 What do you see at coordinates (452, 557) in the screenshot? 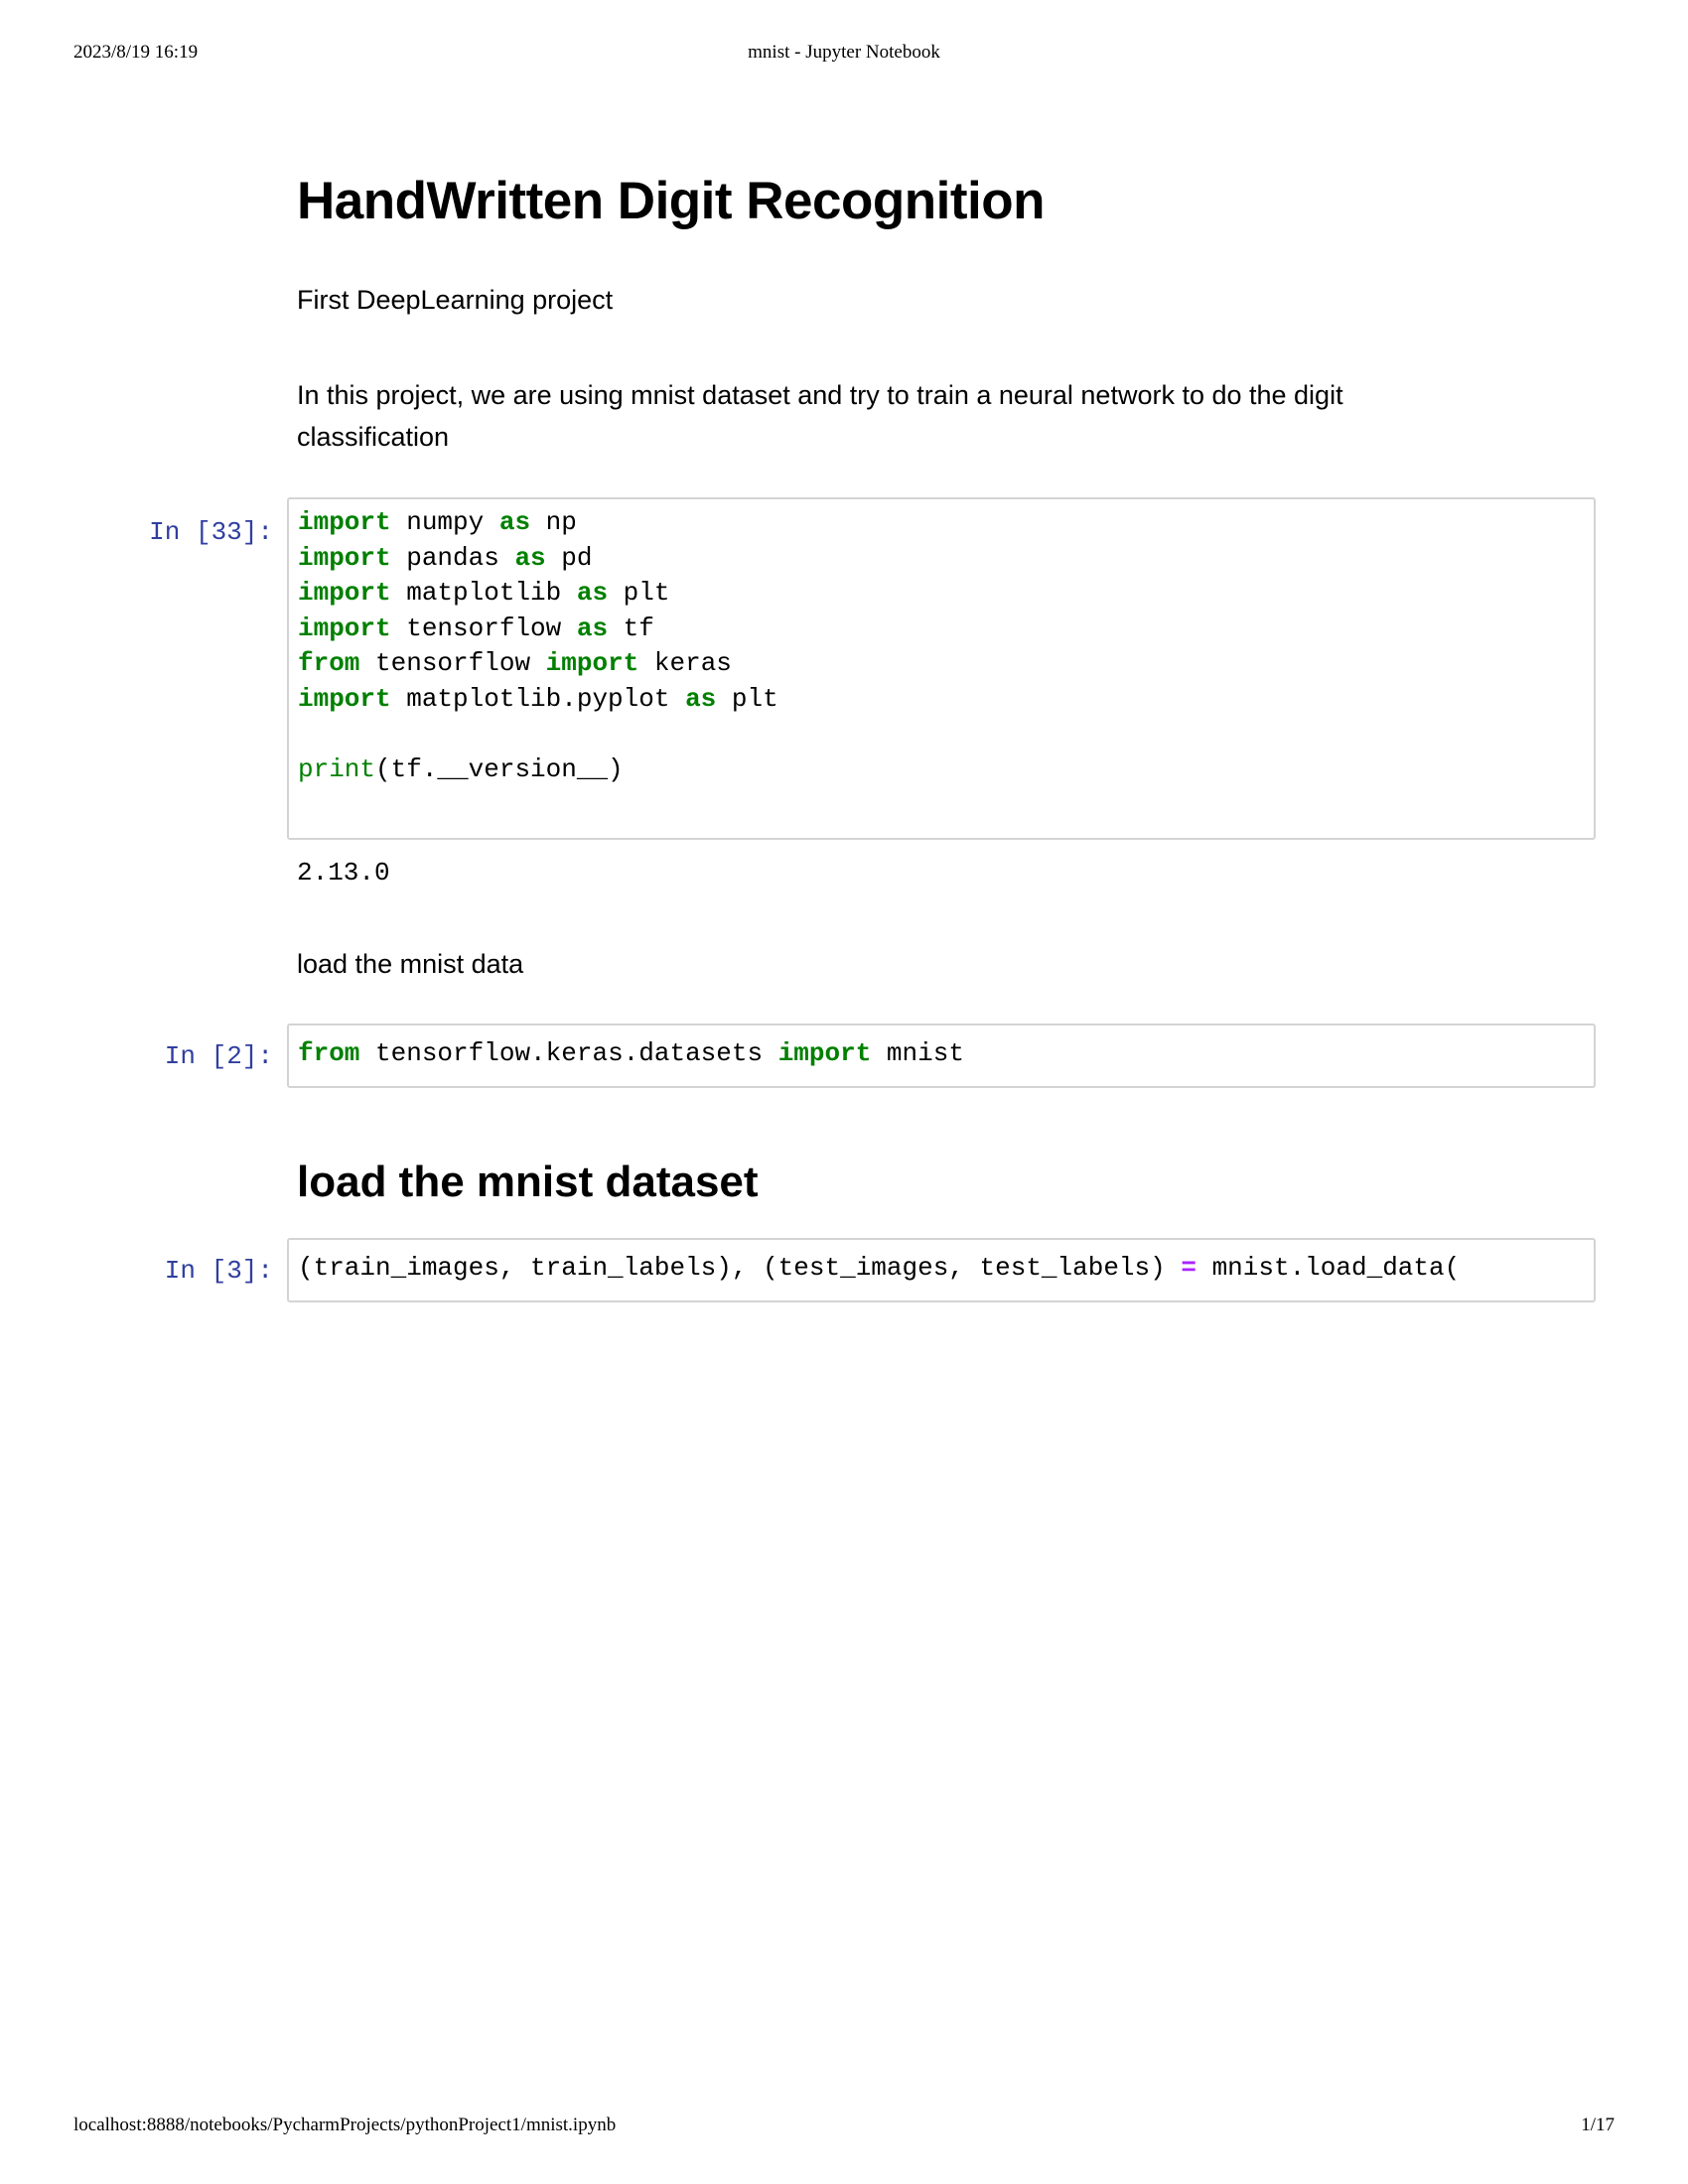
I see `code-text: pandas` at bounding box center [452, 557].